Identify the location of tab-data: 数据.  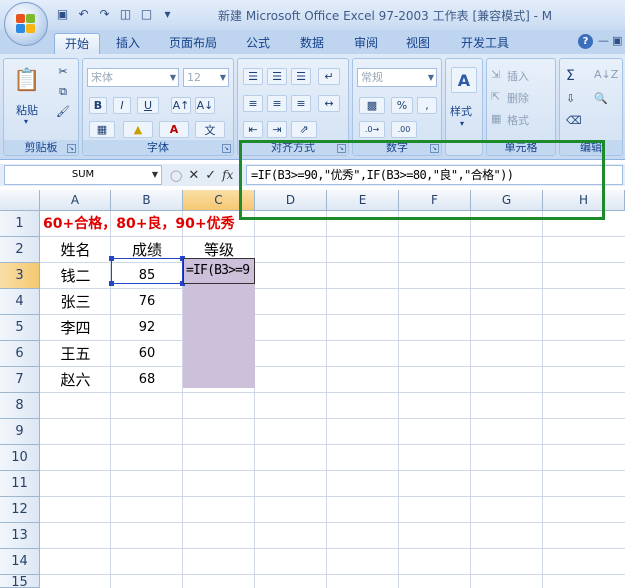
(312, 43).